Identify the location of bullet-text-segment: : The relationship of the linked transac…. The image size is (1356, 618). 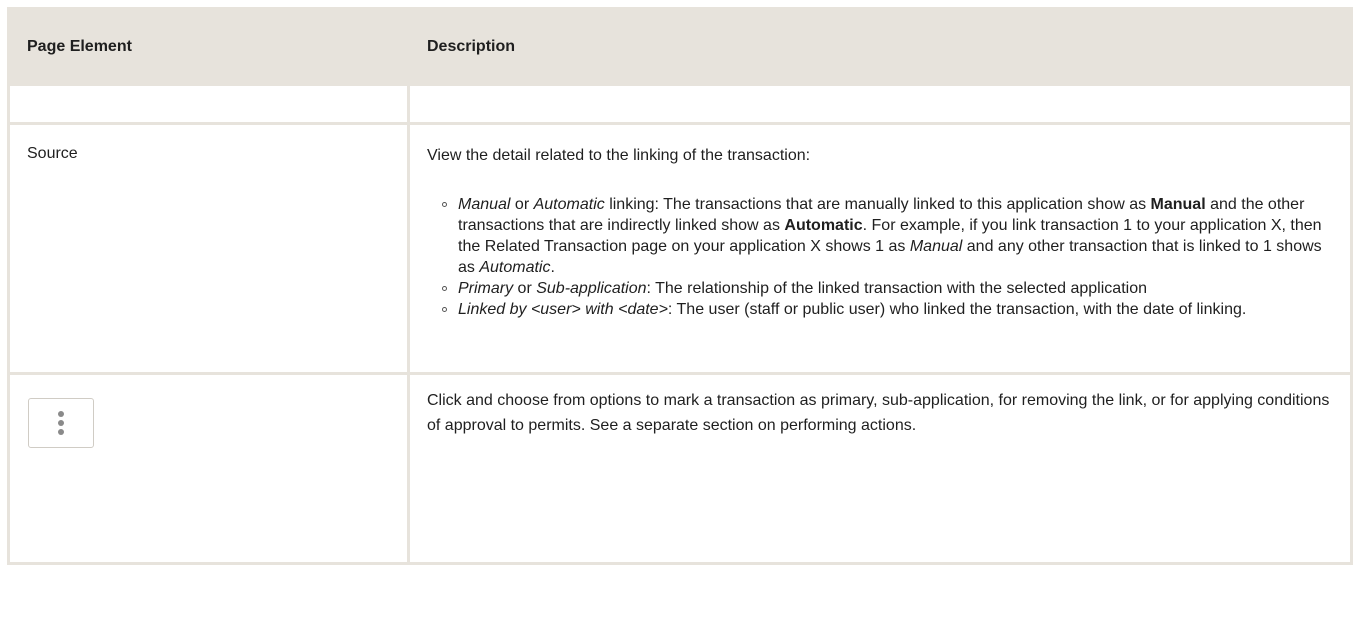
(896, 288).